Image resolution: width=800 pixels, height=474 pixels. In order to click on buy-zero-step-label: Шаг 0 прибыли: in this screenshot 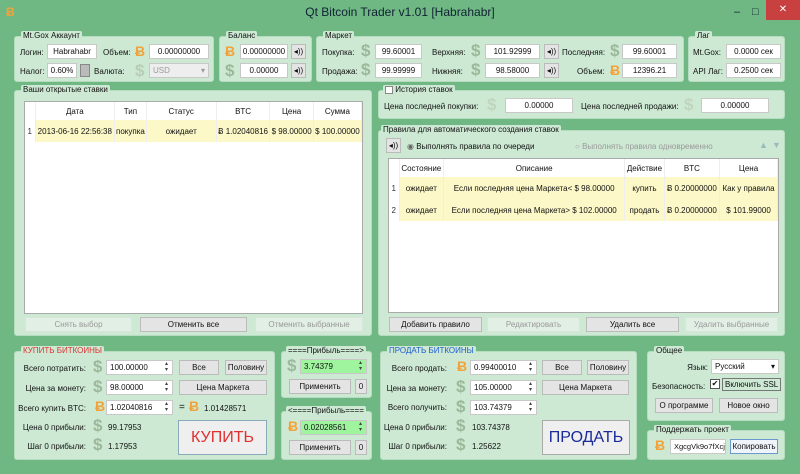, I will do `click(56, 446)`.